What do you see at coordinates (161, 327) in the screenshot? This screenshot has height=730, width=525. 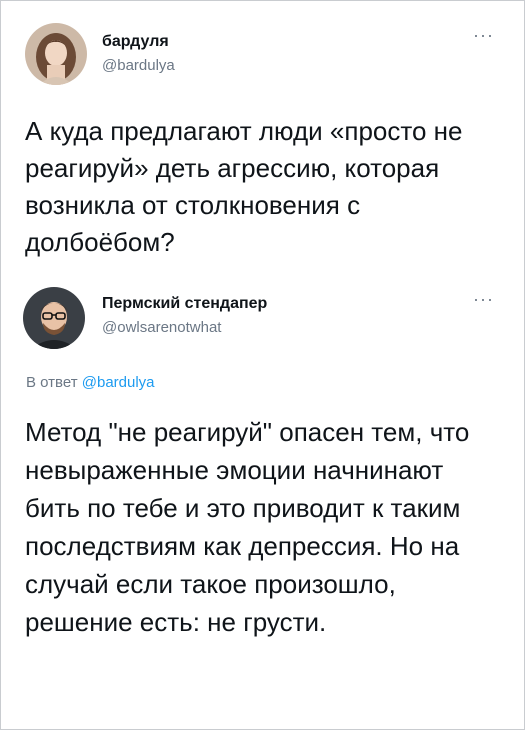 I see `author-handle: @owlsarenotwhat` at bounding box center [161, 327].